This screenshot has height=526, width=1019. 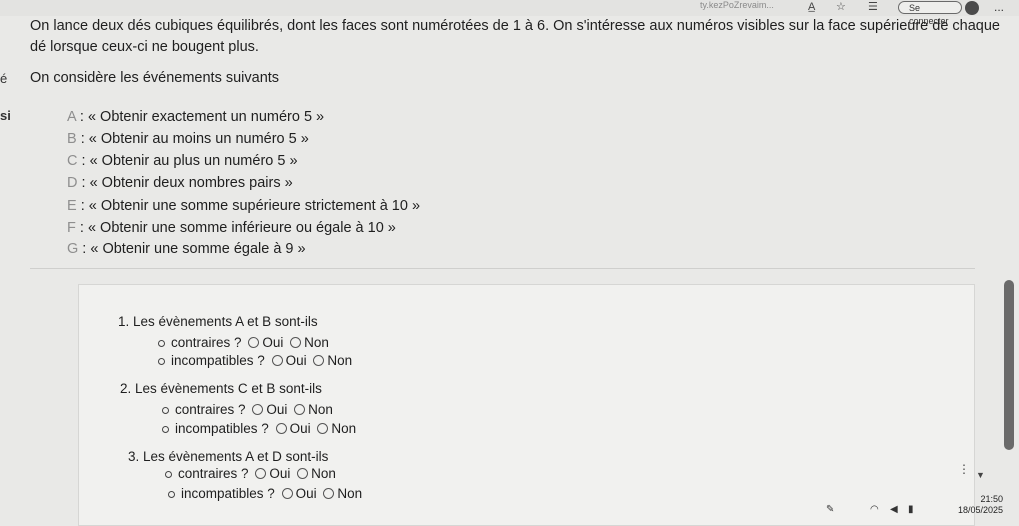 What do you see at coordinates (4, 78) in the screenshot?
I see `cut-text-left: é` at bounding box center [4, 78].